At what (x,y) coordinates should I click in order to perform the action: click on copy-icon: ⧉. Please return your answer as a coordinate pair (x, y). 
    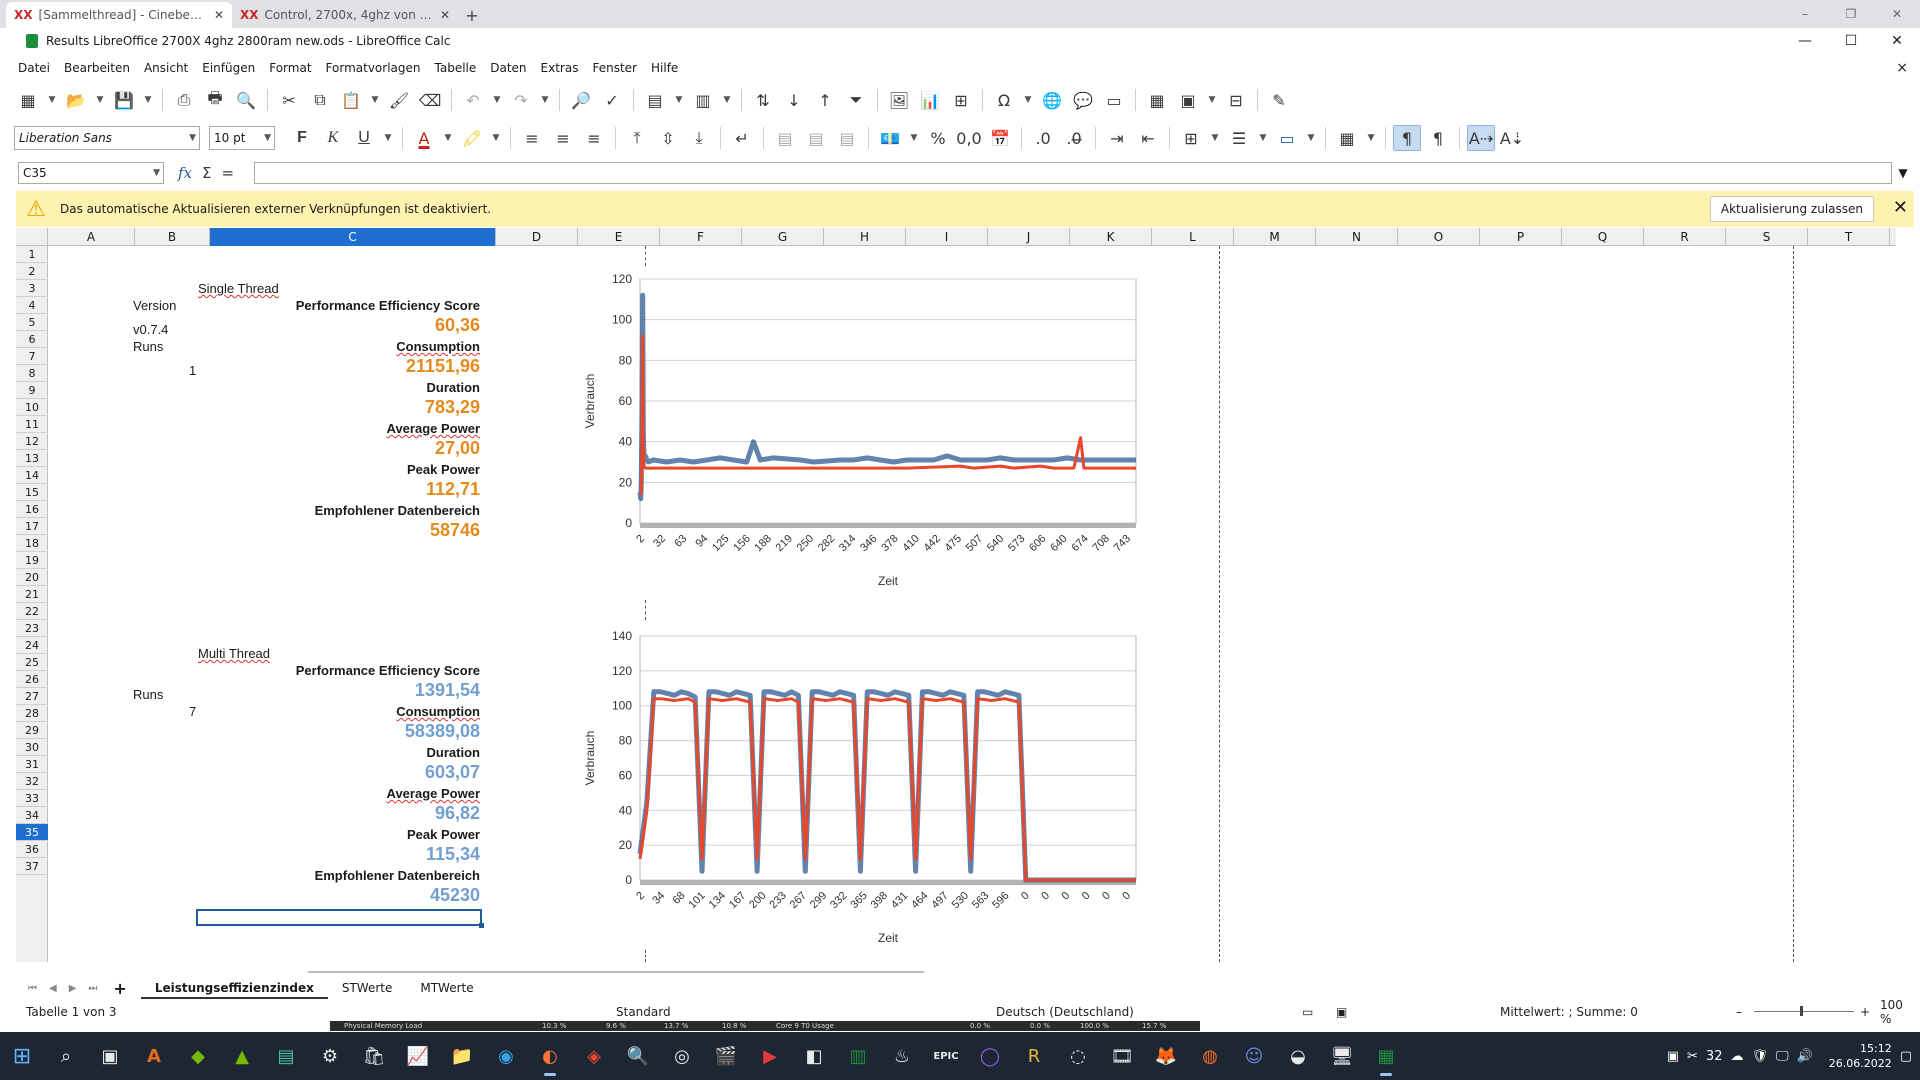
    Looking at the image, I should click on (320, 100).